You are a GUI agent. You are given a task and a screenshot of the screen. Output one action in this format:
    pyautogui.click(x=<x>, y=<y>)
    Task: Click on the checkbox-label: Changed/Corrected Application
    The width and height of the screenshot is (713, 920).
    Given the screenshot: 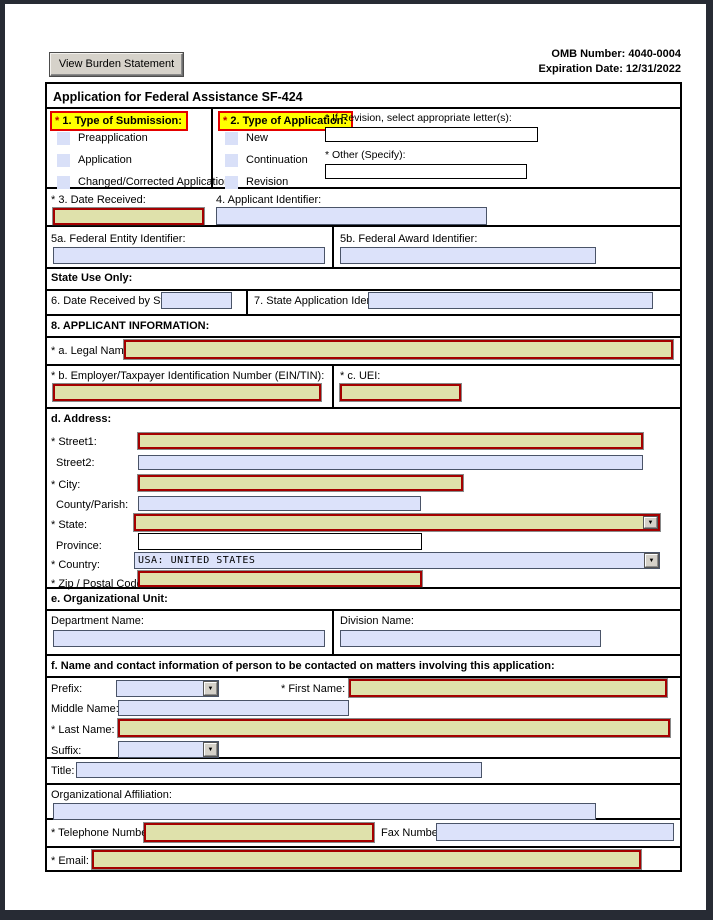 What is the action you would take?
    pyautogui.click(x=154, y=182)
    